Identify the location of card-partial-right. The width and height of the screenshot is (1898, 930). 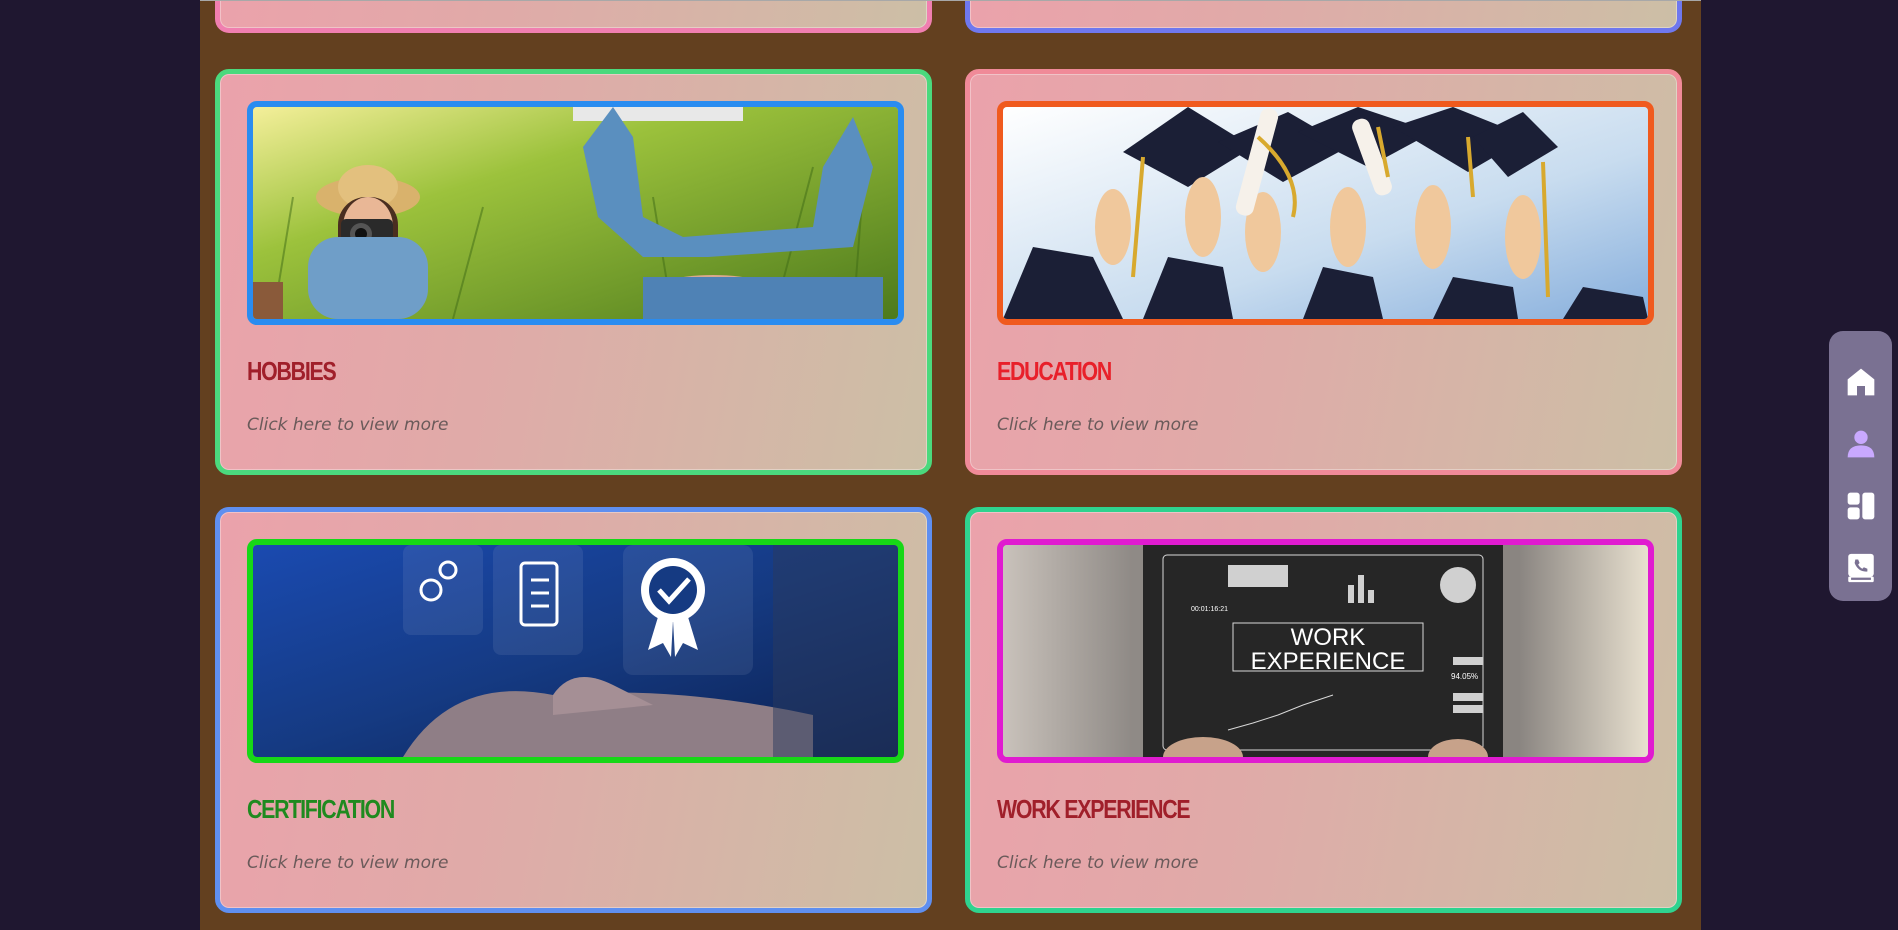
(1323, 17).